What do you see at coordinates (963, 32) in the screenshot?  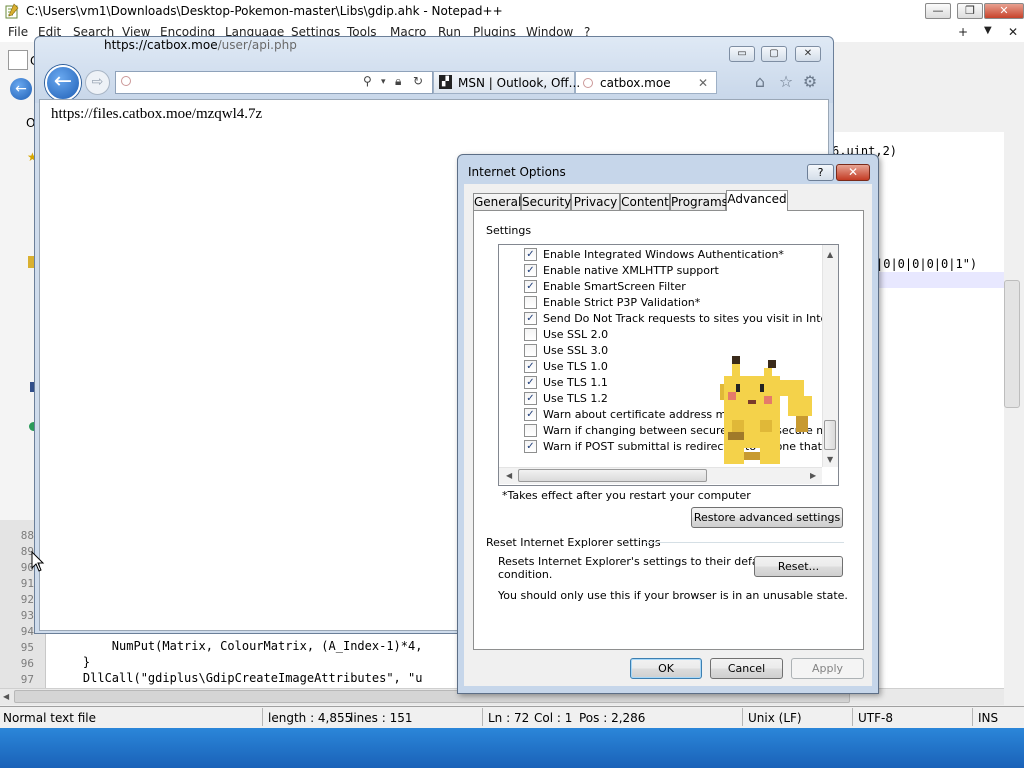 I see `menu-new-tab-button: +` at bounding box center [963, 32].